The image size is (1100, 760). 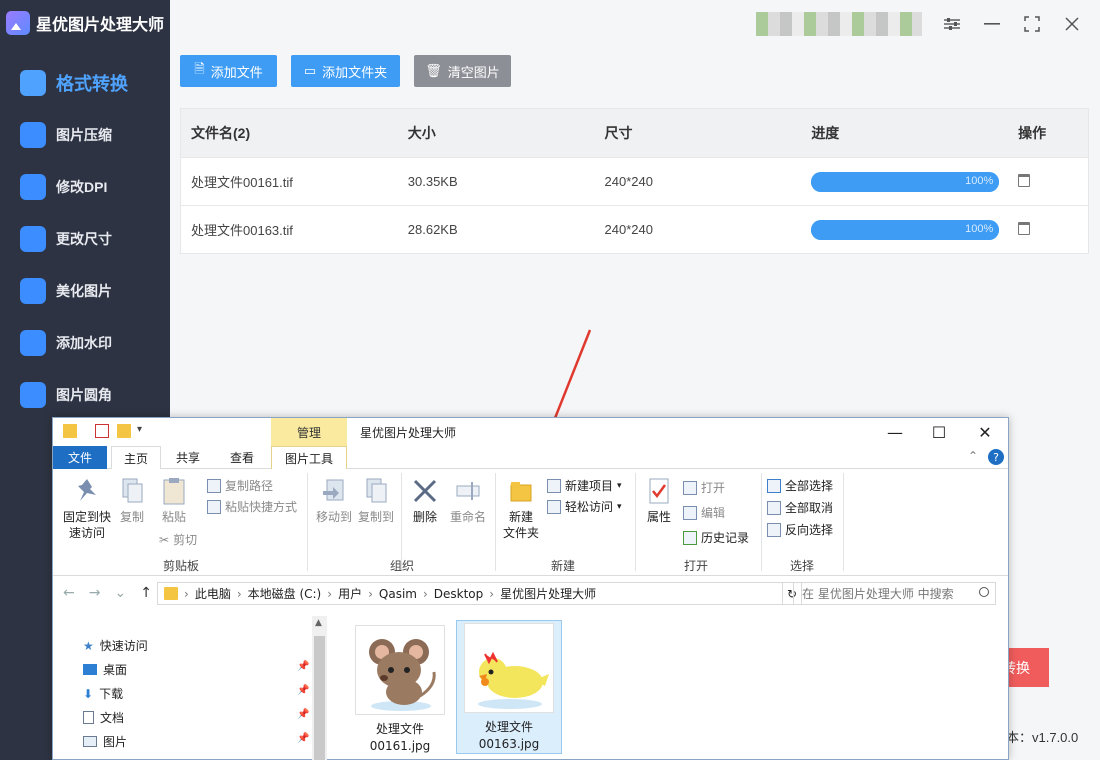 What do you see at coordinates (85, 135) in the screenshot?
I see `sidebar-item-compress: 图片压缩` at bounding box center [85, 135].